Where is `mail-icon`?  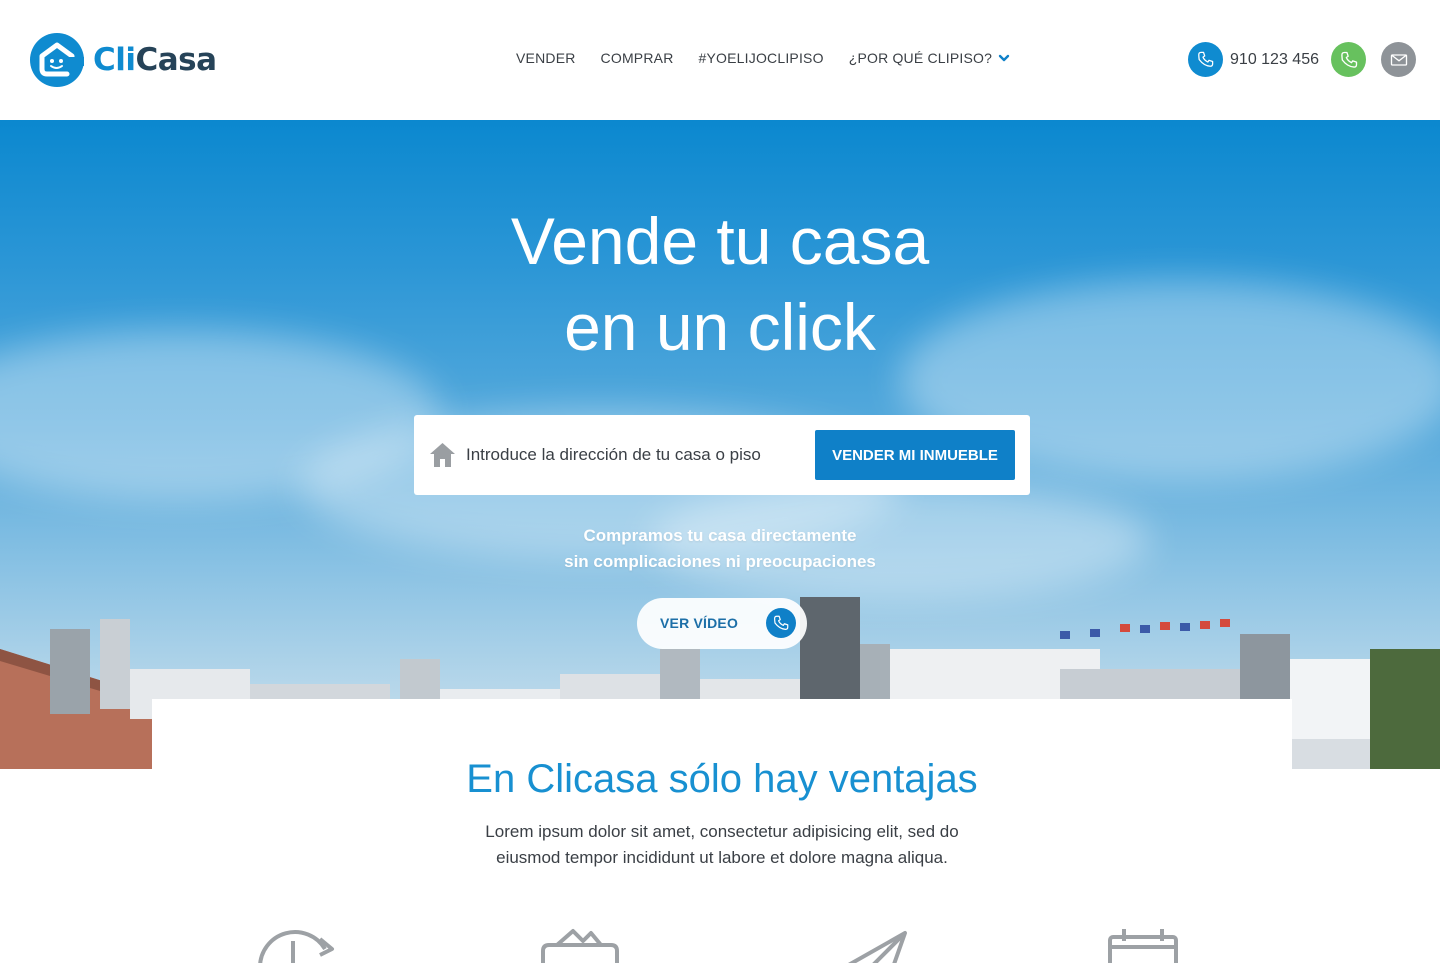 mail-icon is located at coordinates (1398, 59).